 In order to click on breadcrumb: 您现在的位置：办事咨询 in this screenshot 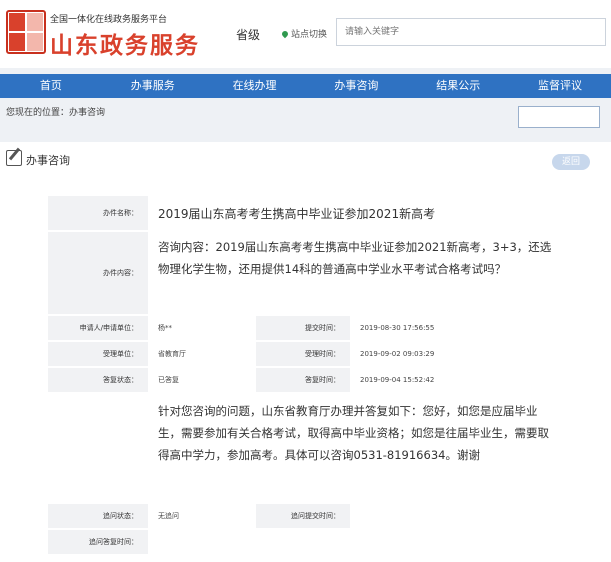, I will do `click(56, 113)`.